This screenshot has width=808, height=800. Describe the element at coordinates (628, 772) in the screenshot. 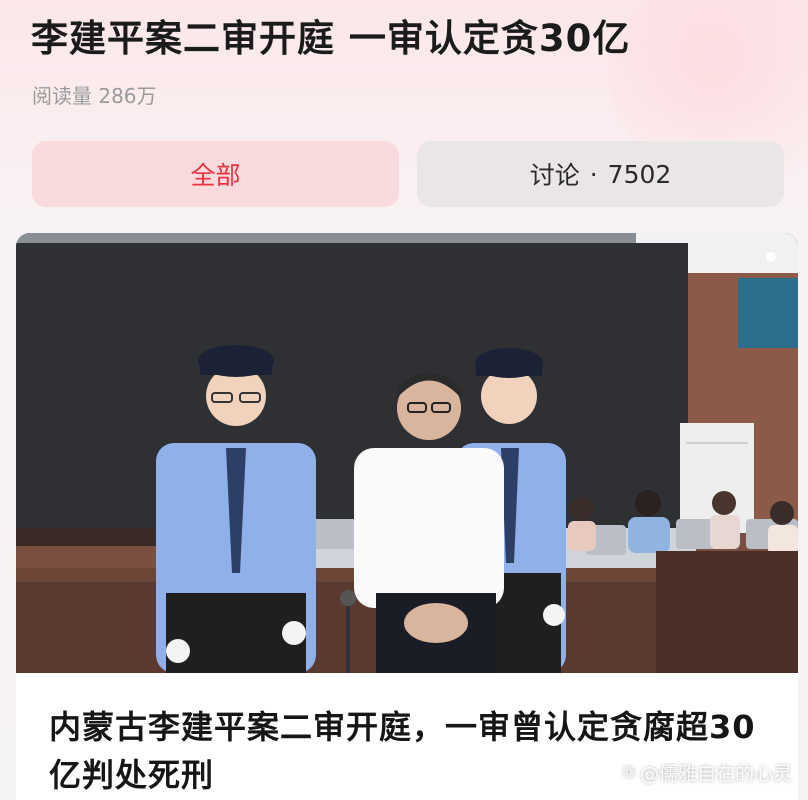

I see `paw-icon: ❁` at that location.